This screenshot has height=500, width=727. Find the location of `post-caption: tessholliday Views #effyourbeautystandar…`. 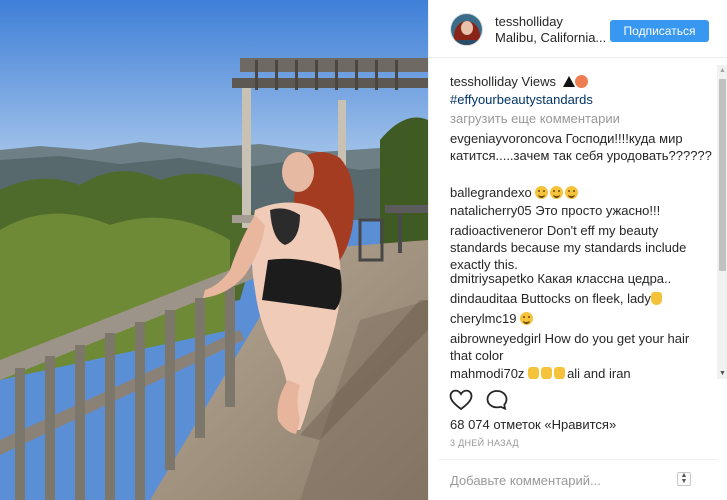

post-caption: tessholliday Views #effyourbeautystandar… is located at coordinates (581, 91).